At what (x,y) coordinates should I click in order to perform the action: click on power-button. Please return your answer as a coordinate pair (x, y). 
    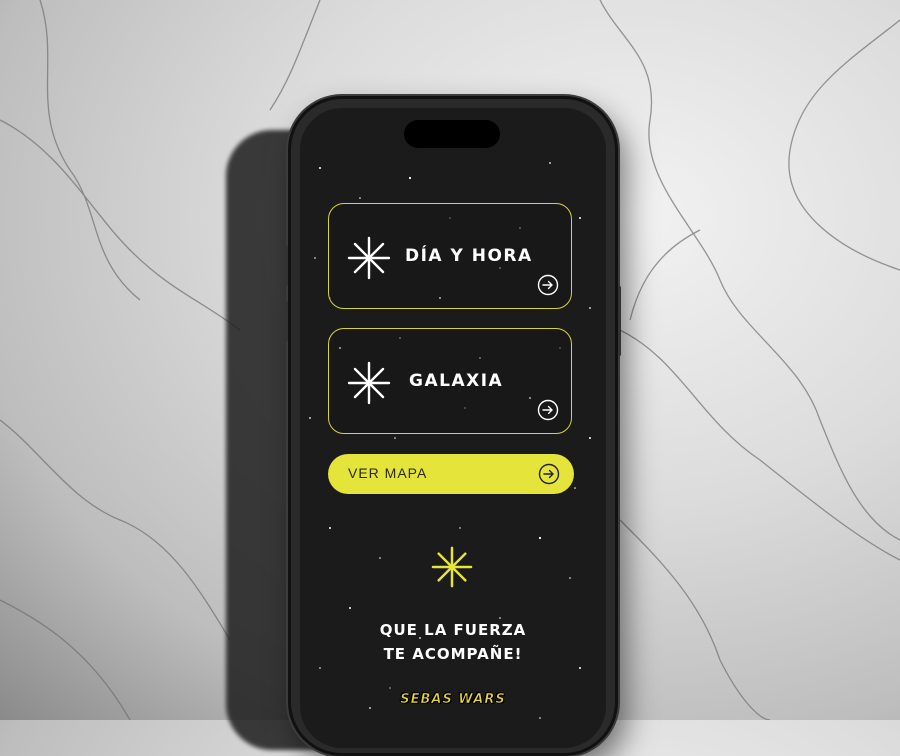
    Looking at the image, I should click on (619, 321).